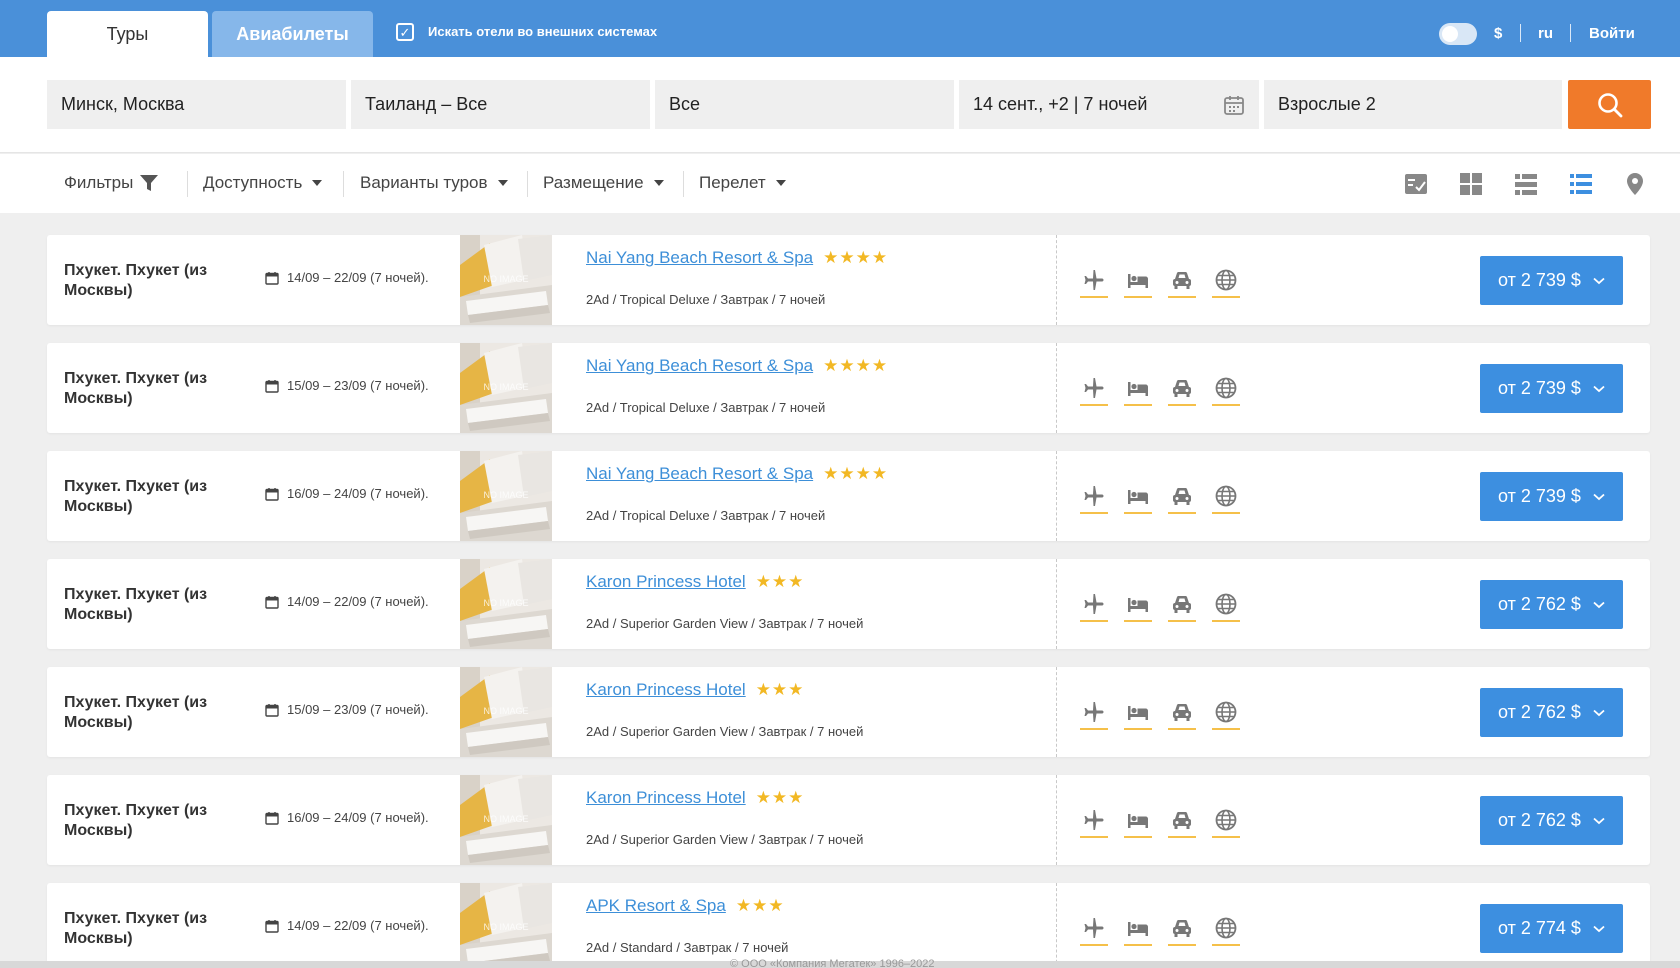 The height and width of the screenshot is (968, 1680). Describe the element at coordinates (500, 104) in the screenshot. I see `destination-field: Таиланд – Все` at that location.